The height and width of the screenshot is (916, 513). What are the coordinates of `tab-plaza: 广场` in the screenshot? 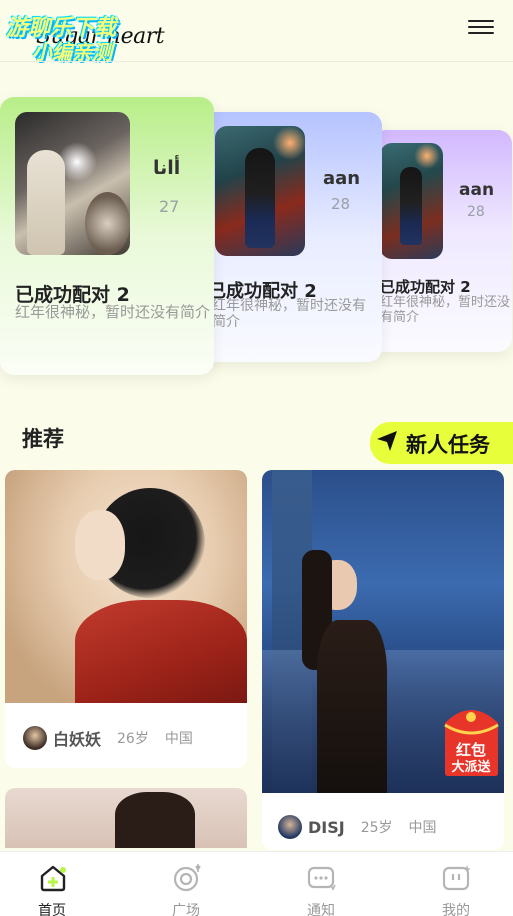 It's located at (186, 884).